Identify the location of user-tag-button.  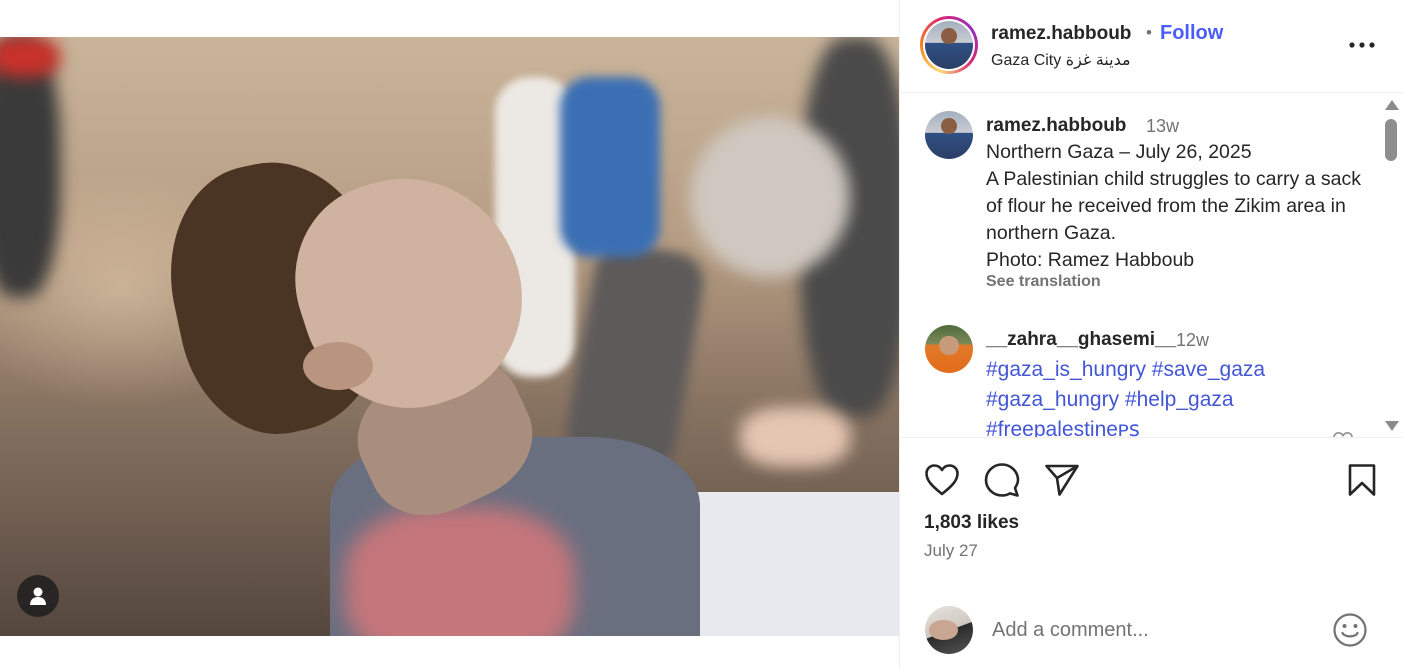
(38, 596).